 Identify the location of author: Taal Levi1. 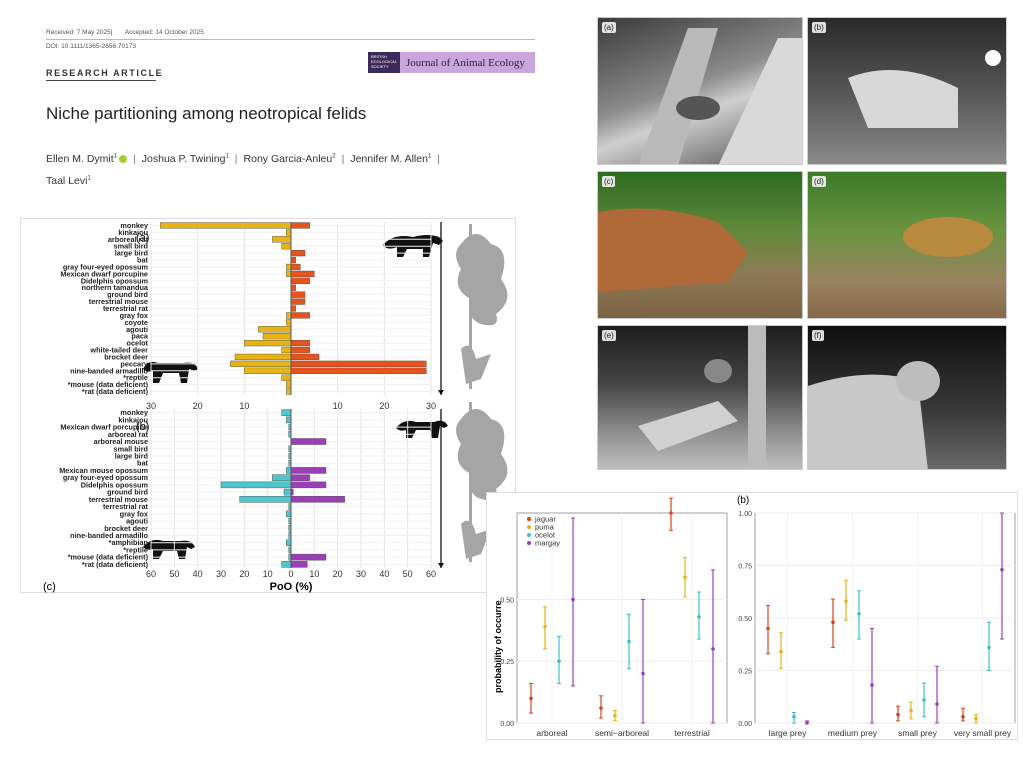
(68, 181).